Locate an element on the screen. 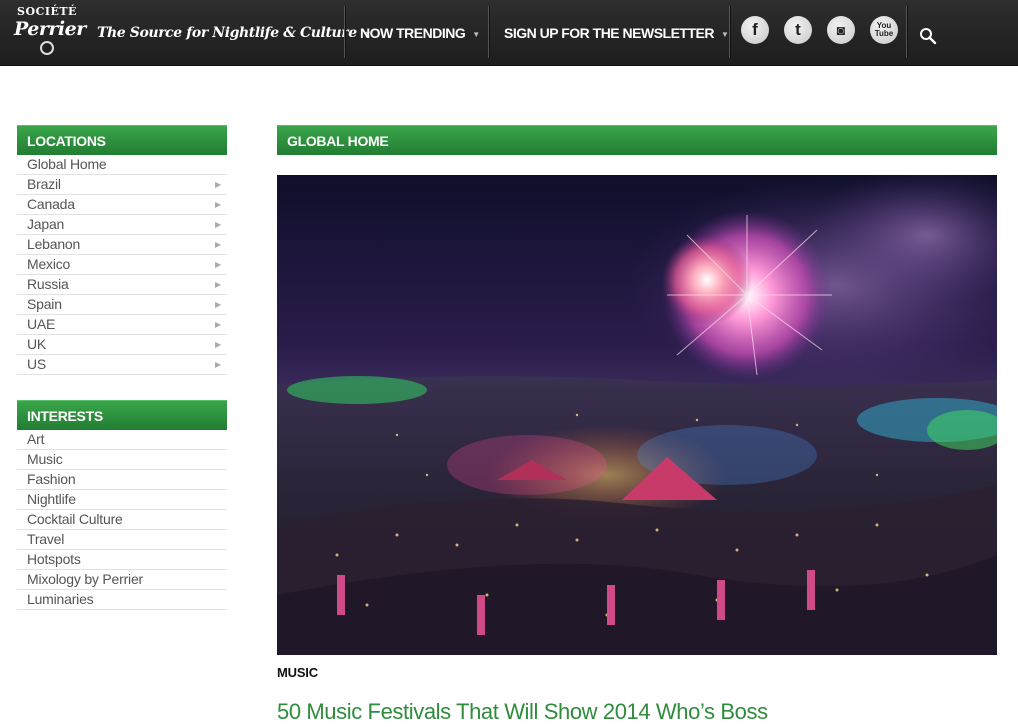  interests-item: Music is located at coordinates (122, 460).